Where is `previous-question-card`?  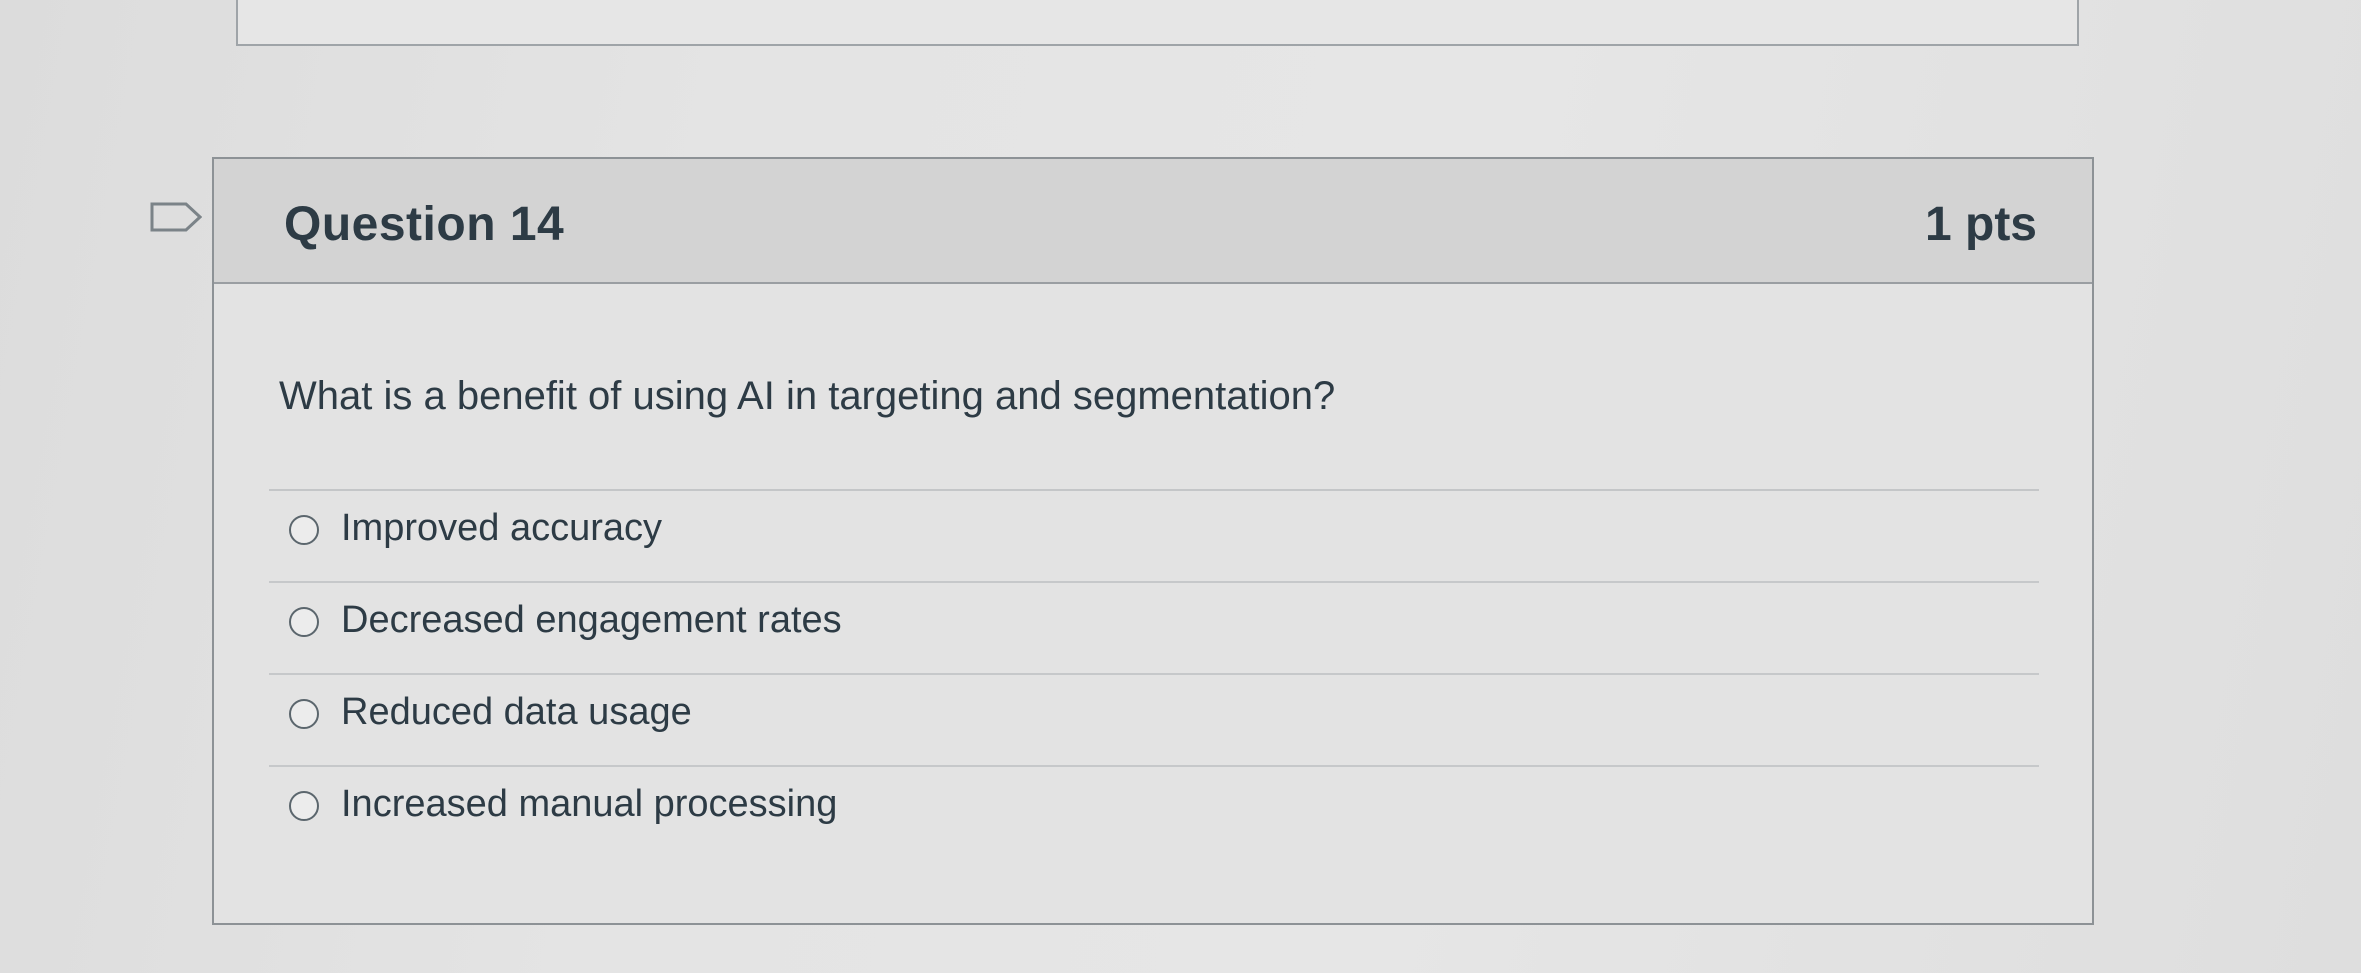
previous-question-card is located at coordinates (1157, 23).